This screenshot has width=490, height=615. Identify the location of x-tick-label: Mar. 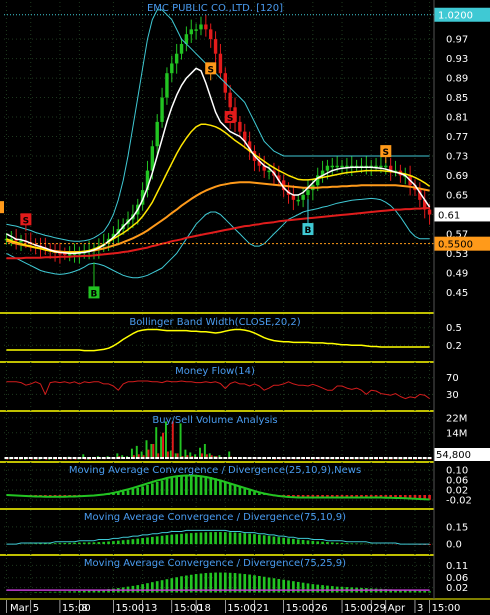
(20, 608).